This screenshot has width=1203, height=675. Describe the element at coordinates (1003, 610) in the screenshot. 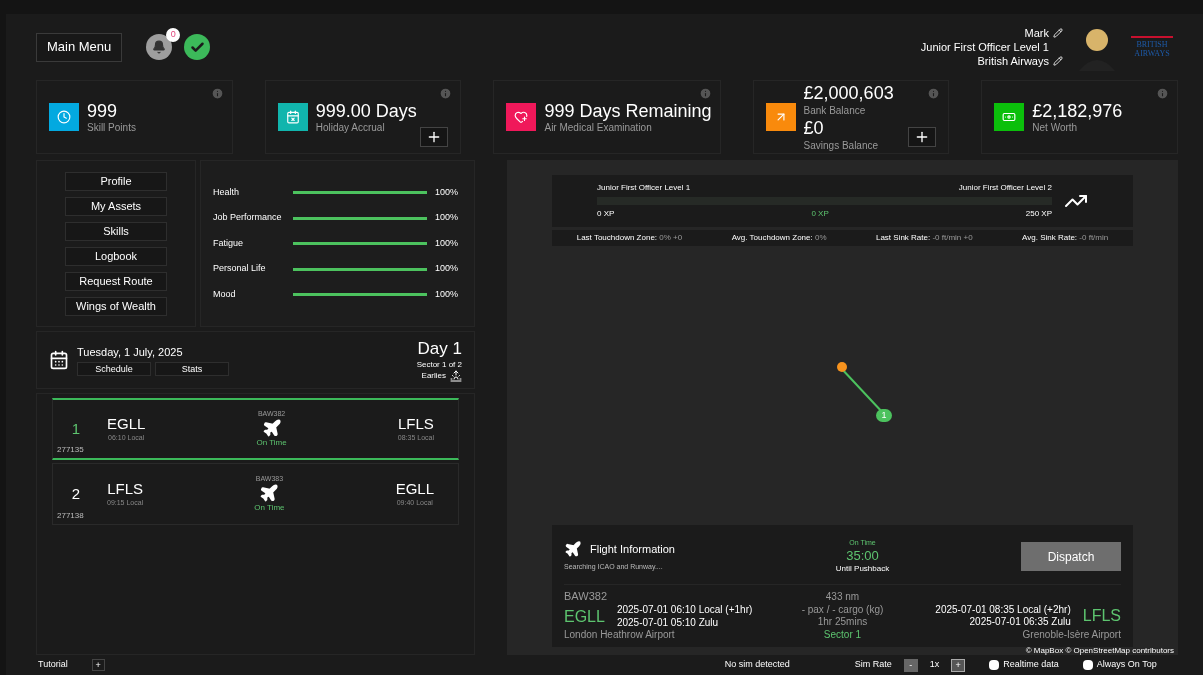

I see `arrival-local-time: 2025-07-01 08:35 Local (+2hr)` at that location.